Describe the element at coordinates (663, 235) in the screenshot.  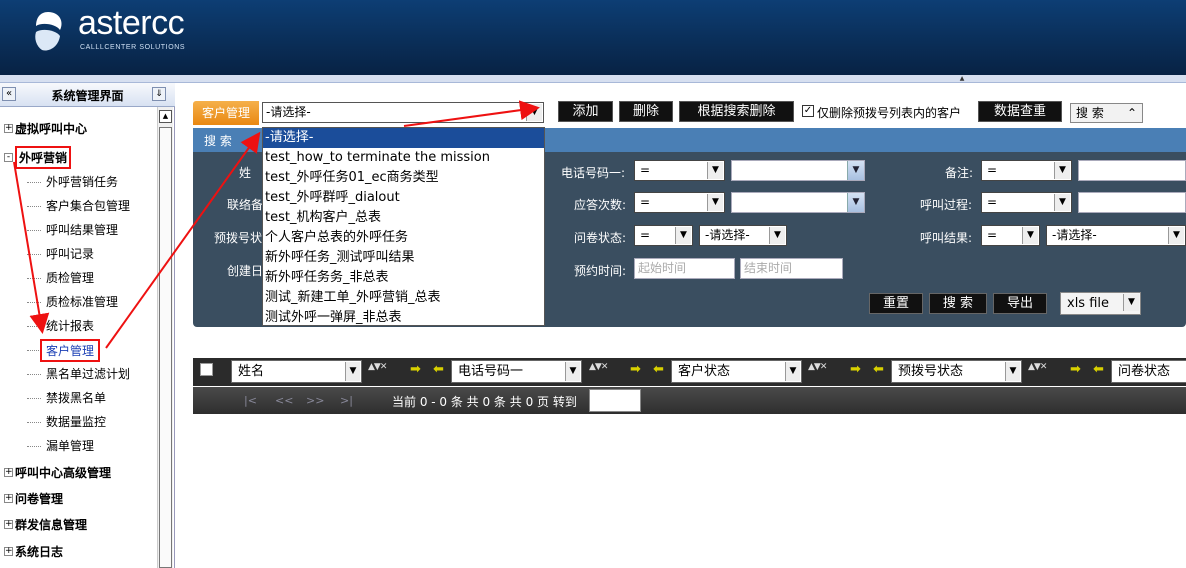
I see `survey-operator-select: = ▼` at that location.